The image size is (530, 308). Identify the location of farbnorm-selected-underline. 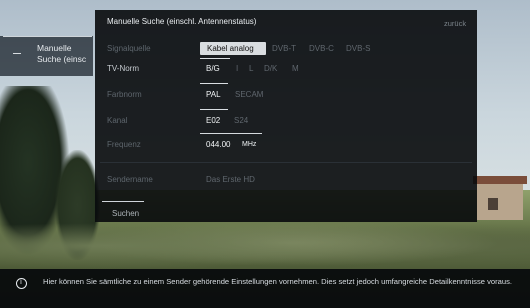
(214, 83).